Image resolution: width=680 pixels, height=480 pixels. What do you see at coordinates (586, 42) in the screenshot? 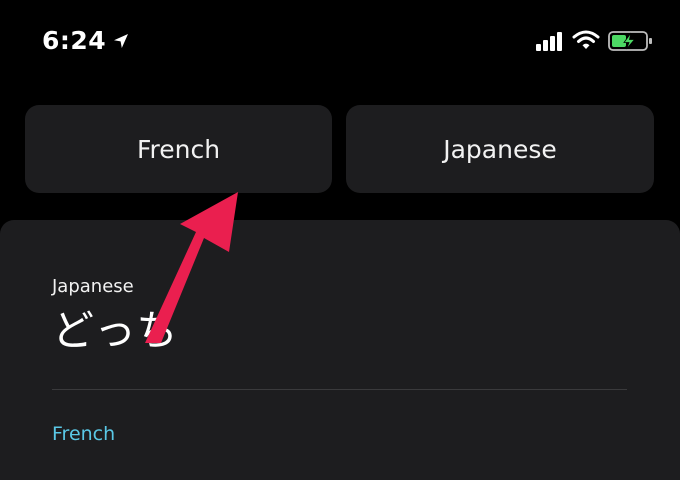
I see `wifi-icon` at bounding box center [586, 42].